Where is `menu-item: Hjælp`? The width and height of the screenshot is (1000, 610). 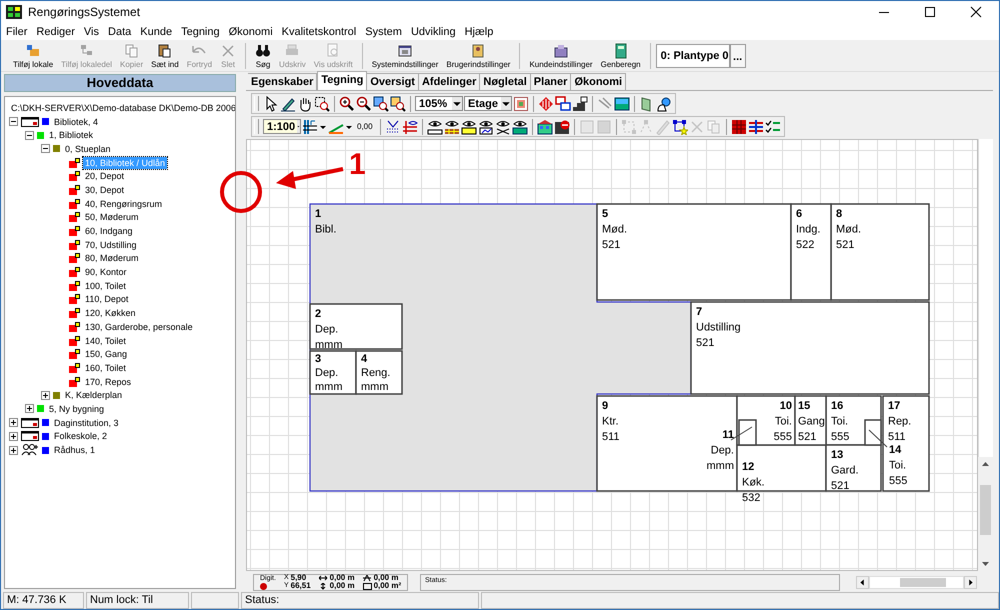
menu-item: Hjælp is located at coordinates (479, 32).